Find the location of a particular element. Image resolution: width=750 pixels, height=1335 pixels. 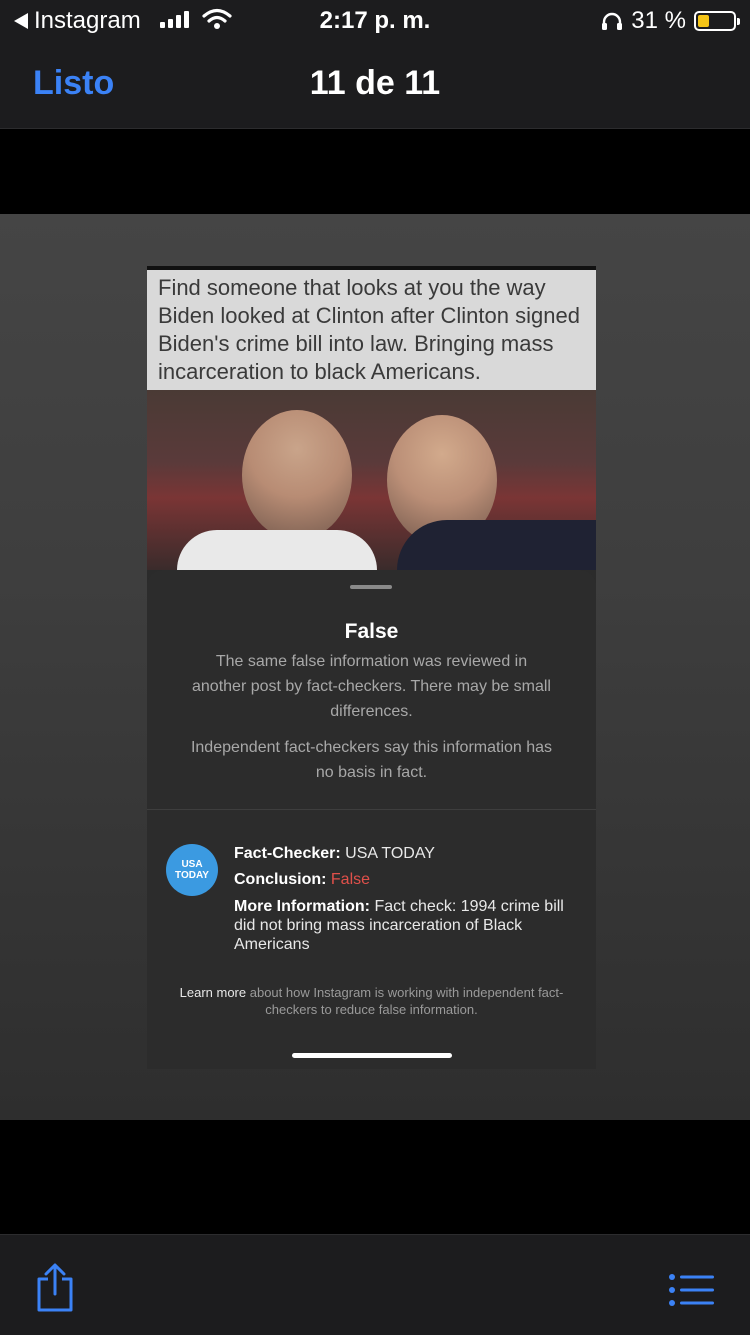

battery-percent: 31 % is located at coordinates (658, 20).